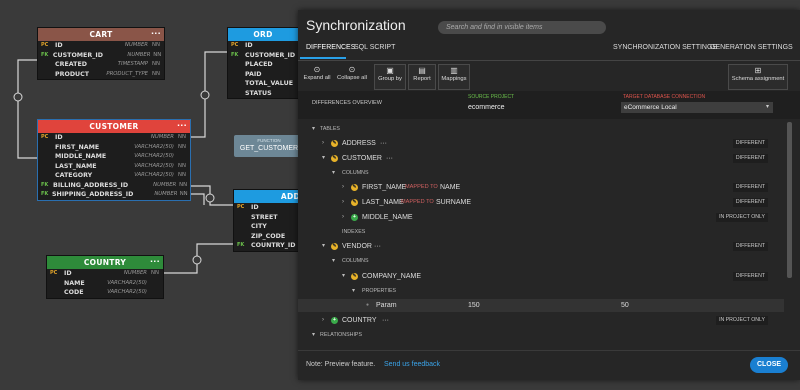  What do you see at coordinates (91, 185) in the screenshot?
I see `column-name: BILLING_ADDRESS_ID` at bounding box center [91, 185].